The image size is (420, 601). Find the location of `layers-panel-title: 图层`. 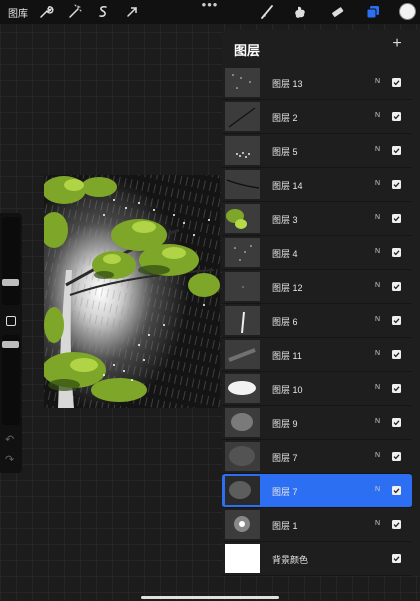

layers-panel-title: 图层 is located at coordinates (247, 50).